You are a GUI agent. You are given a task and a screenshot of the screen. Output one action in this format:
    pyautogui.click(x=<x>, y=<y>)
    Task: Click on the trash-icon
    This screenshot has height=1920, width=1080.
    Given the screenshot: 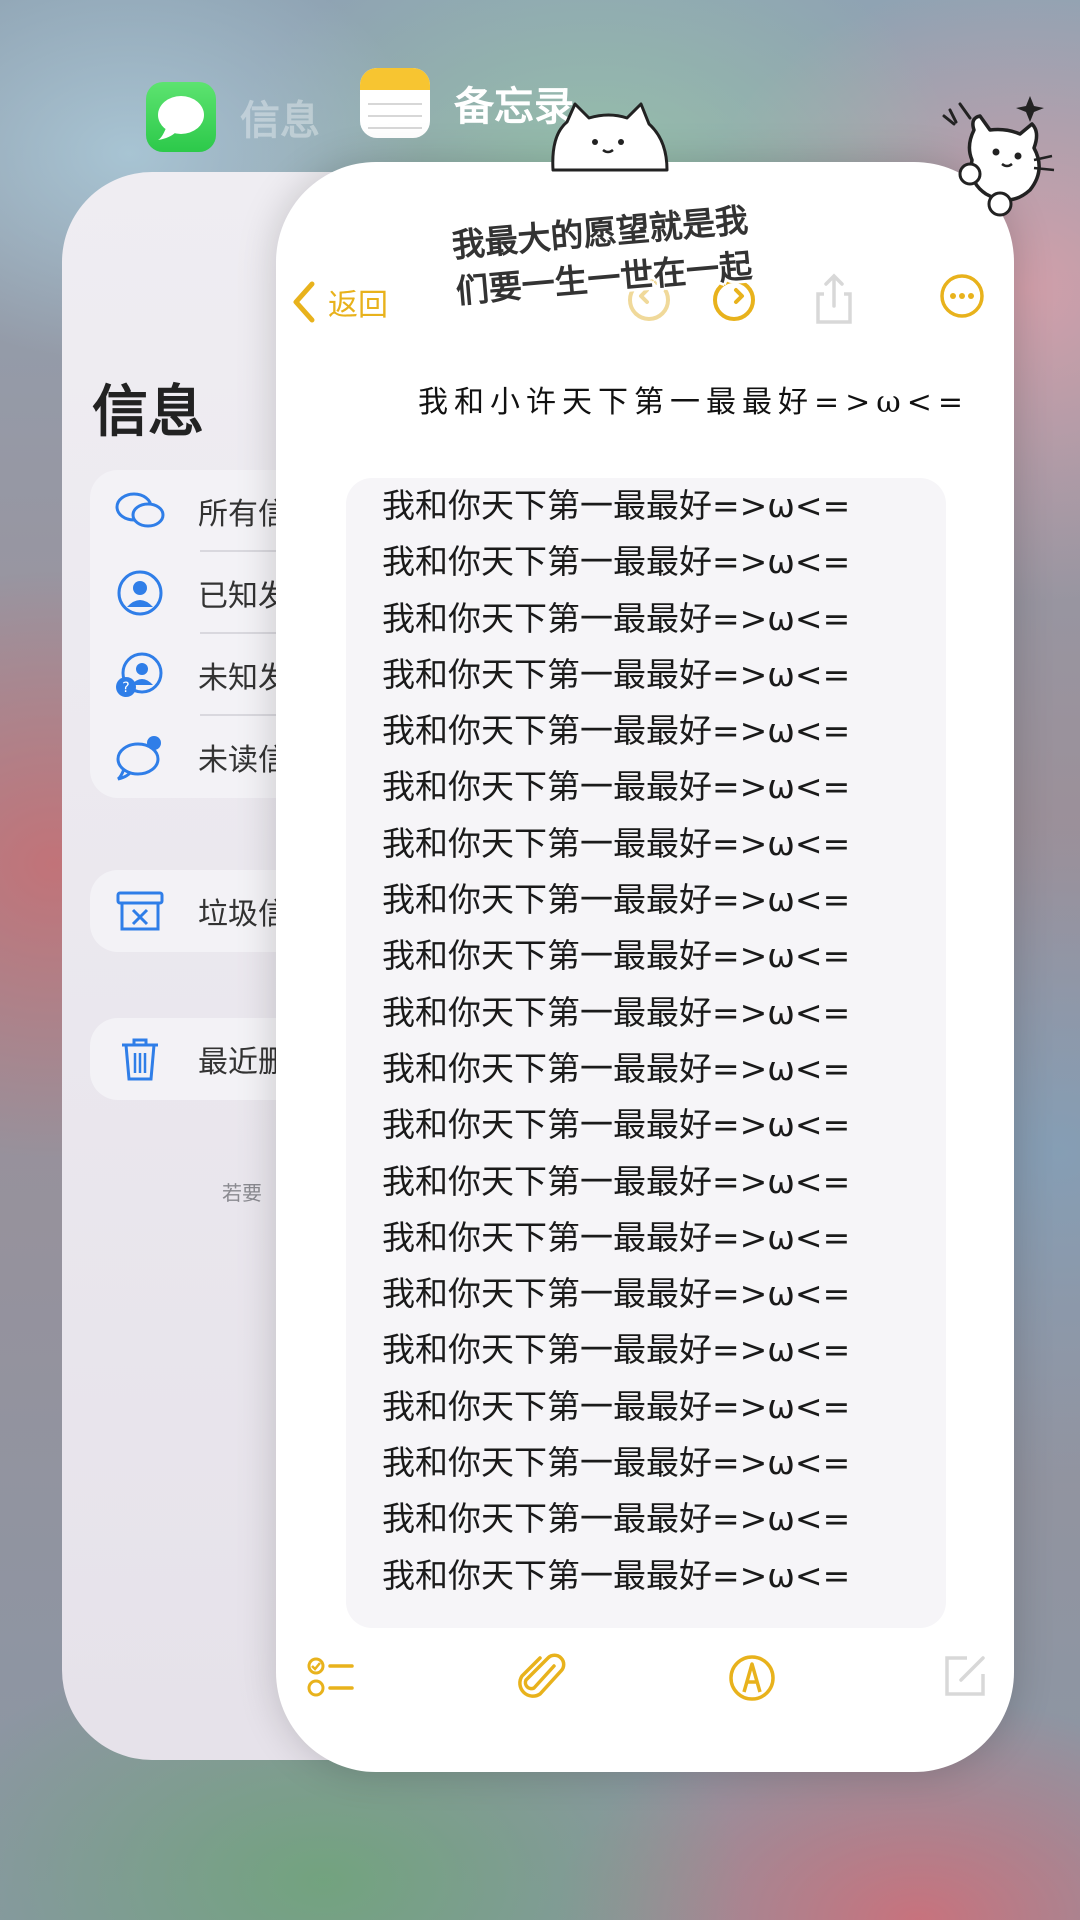 What is the action you would take?
    pyautogui.click(x=140, y=1059)
    